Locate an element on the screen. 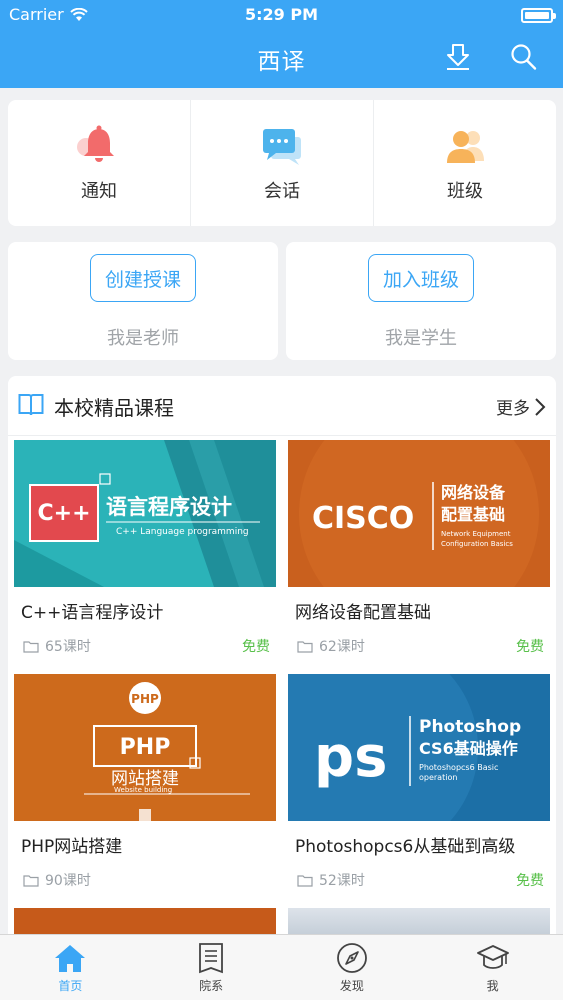  thumb-subtitle-line1: Network Equipment is located at coordinates (476, 534).